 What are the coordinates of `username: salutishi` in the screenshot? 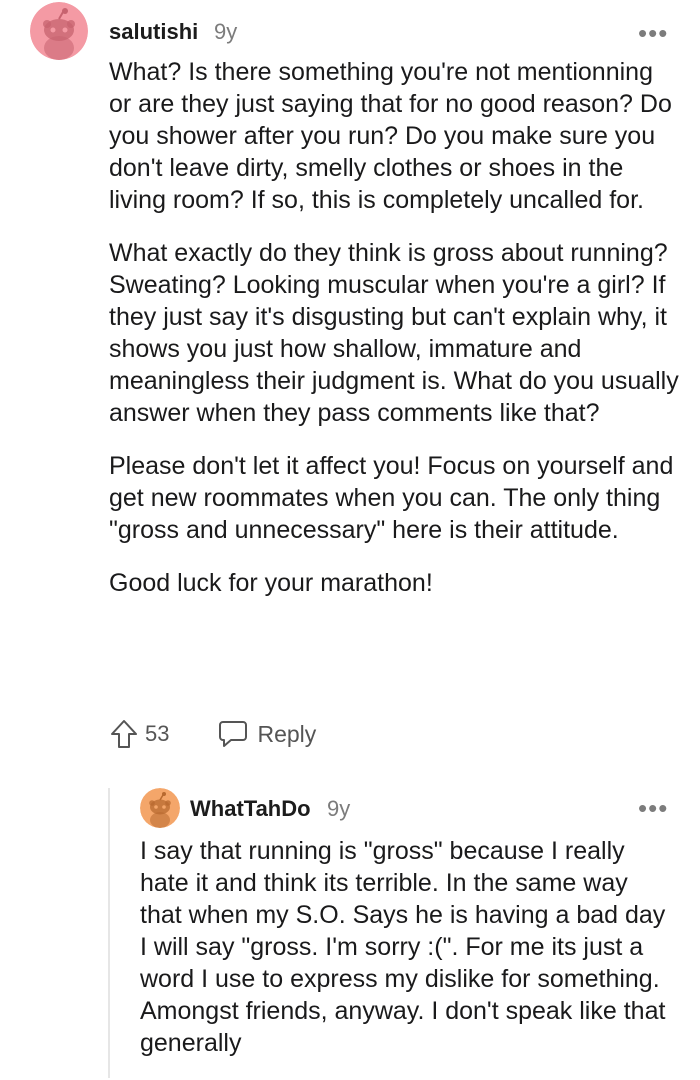 It's located at (153, 32).